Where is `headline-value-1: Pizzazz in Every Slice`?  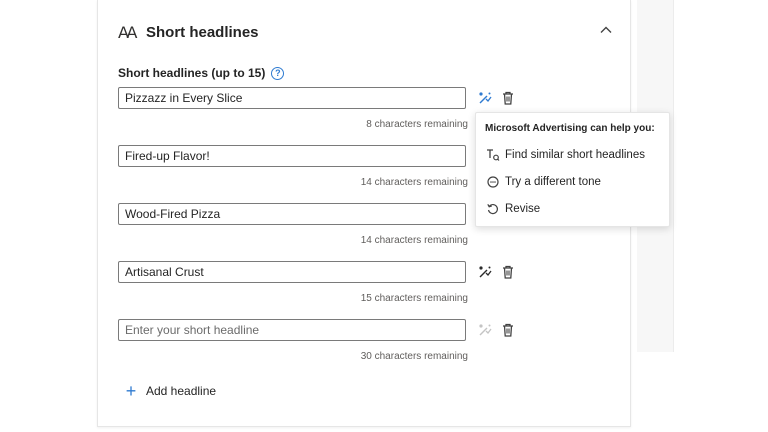 headline-value-1: Pizzazz in Every Slice is located at coordinates (184, 98).